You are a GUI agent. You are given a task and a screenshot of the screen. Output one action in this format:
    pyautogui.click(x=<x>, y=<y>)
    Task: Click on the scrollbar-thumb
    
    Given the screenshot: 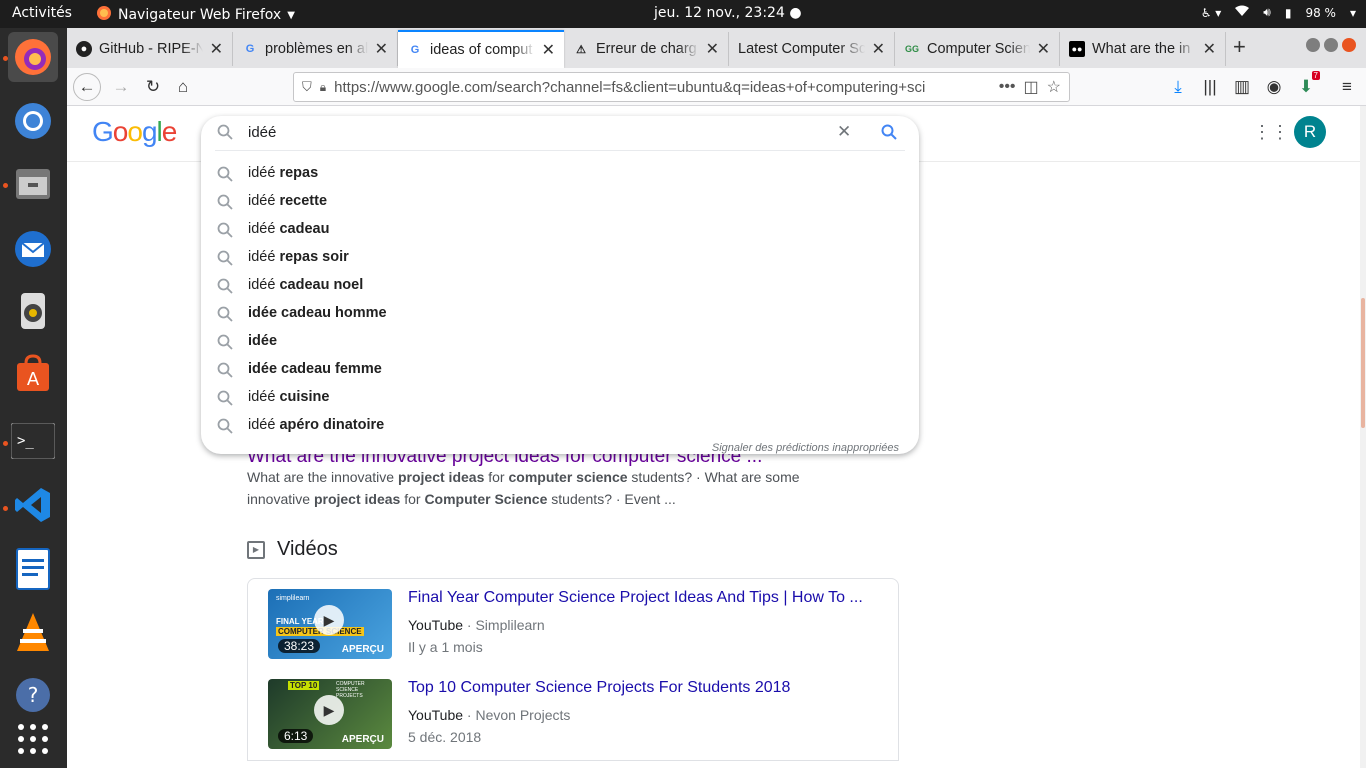 What is the action you would take?
    pyautogui.click(x=1363, y=363)
    